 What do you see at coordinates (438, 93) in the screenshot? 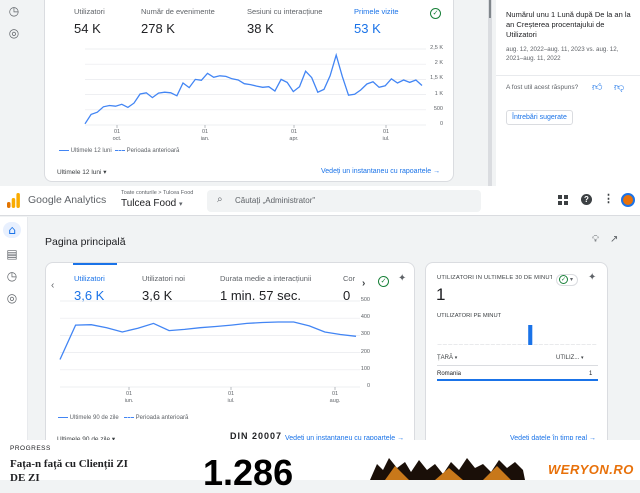
I see `top-chart-y-tick-label: 1 K` at bounding box center [438, 93].